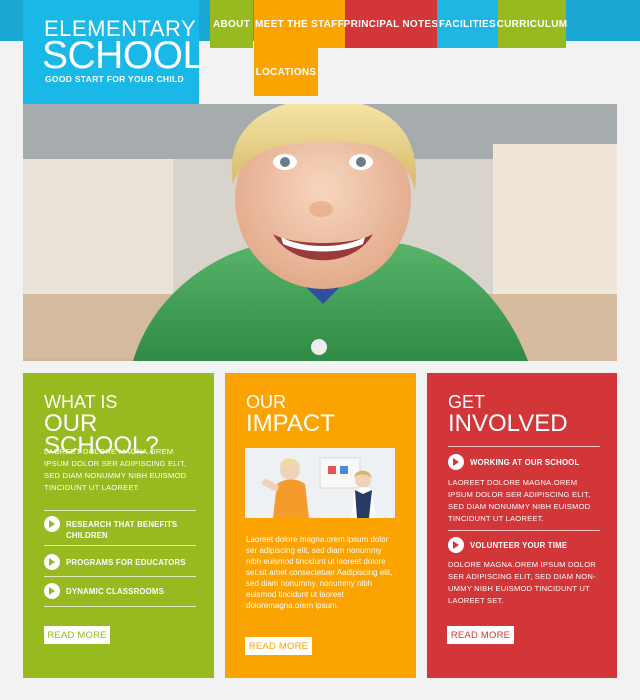 This screenshot has height=700, width=640. Describe the element at coordinates (115, 591) in the screenshot. I see `list-item-label: DYNAMIC CLASSROOMS` at that location.